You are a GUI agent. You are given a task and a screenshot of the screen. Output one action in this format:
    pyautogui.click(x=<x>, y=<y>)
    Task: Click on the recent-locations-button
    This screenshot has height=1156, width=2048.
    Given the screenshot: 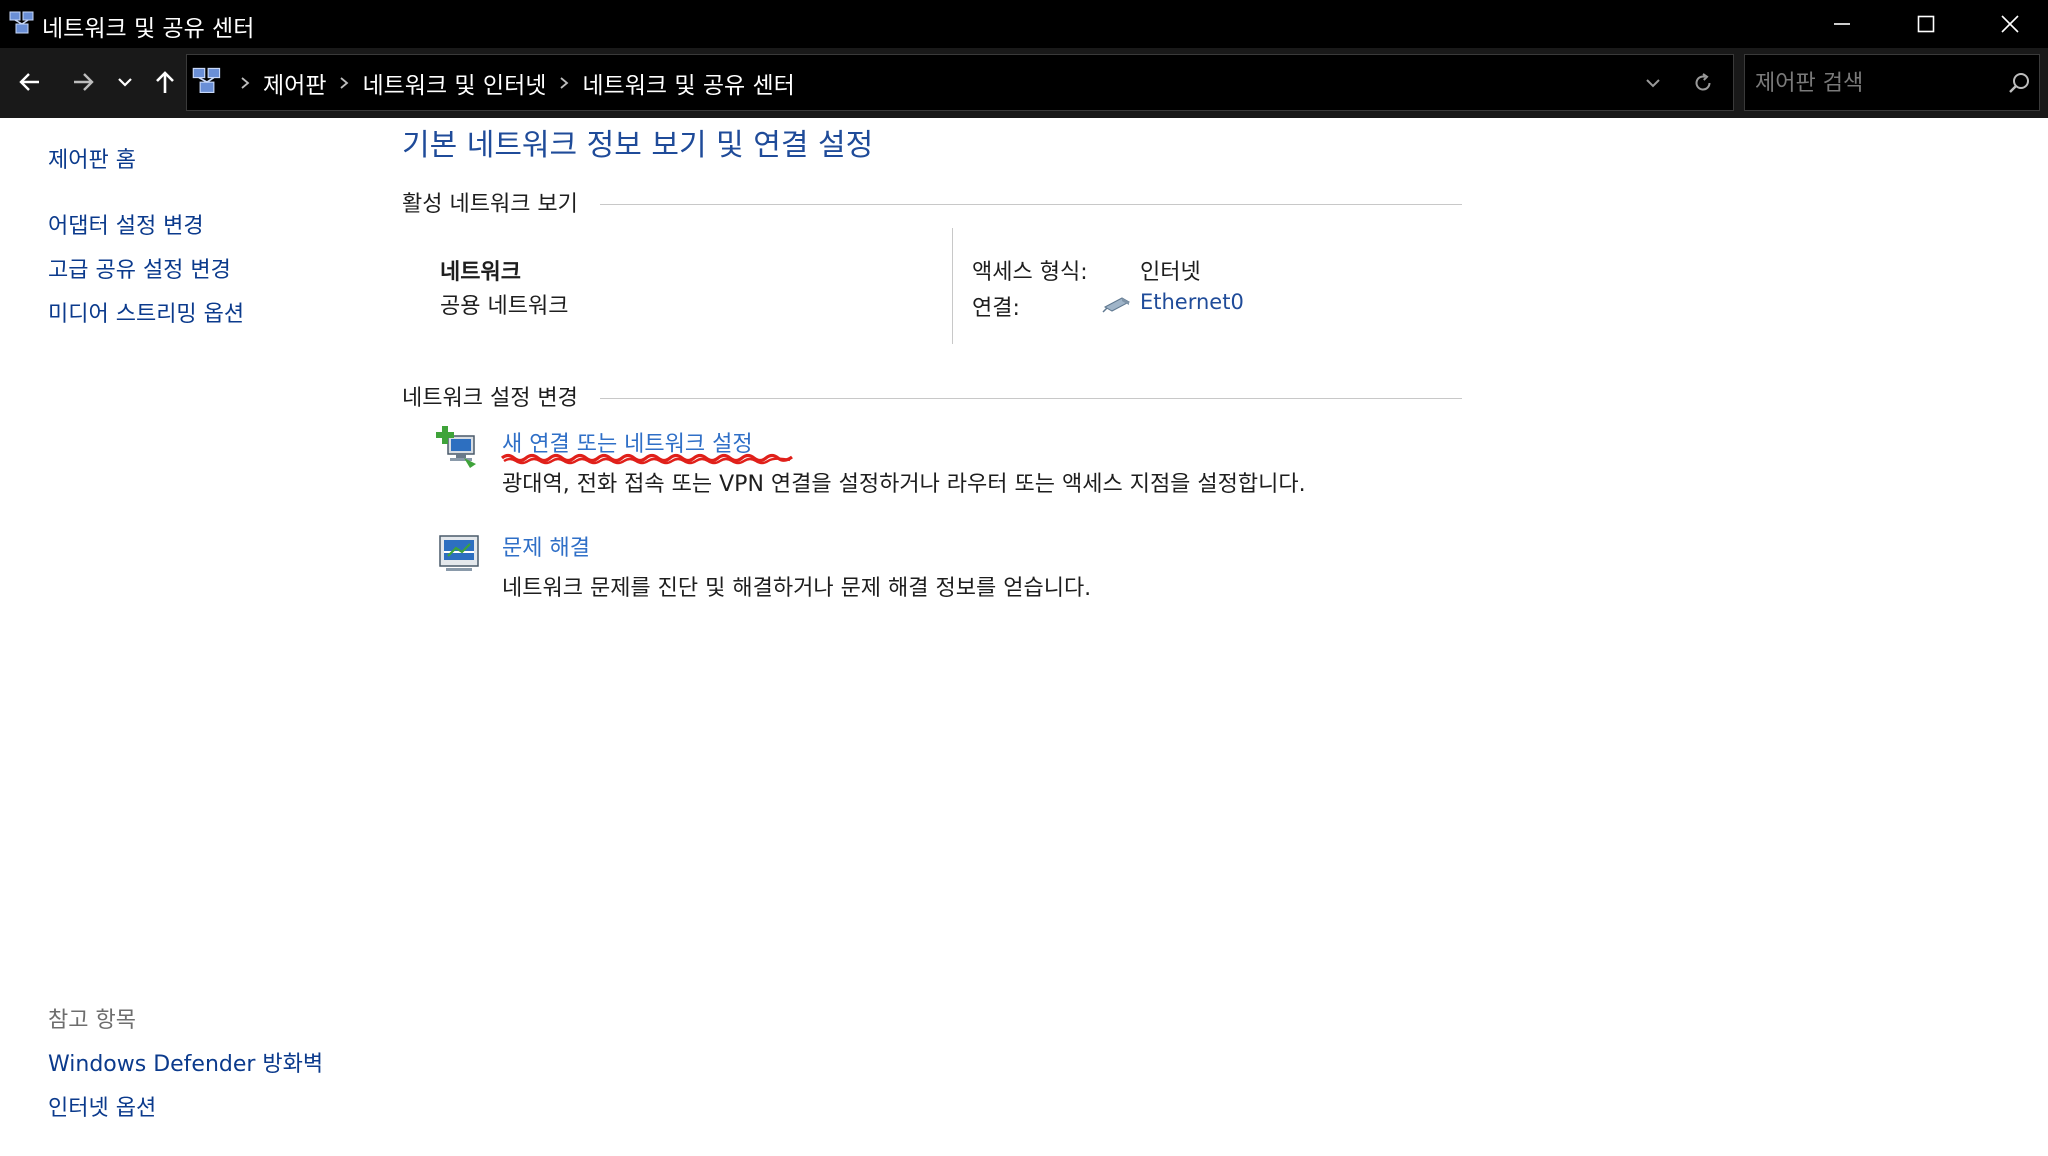 What is the action you would take?
    pyautogui.click(x=125, y=82)
    